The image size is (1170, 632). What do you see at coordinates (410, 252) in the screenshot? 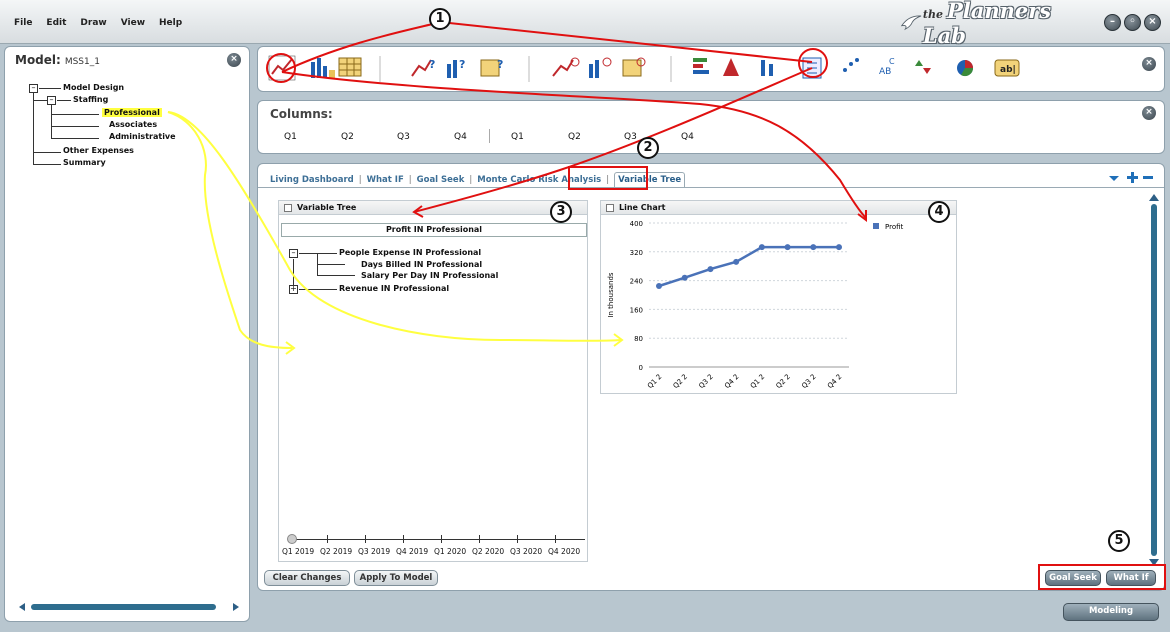
I see `variable-people-expense: People Expense IN Professional` at bounding box center [410, 252].